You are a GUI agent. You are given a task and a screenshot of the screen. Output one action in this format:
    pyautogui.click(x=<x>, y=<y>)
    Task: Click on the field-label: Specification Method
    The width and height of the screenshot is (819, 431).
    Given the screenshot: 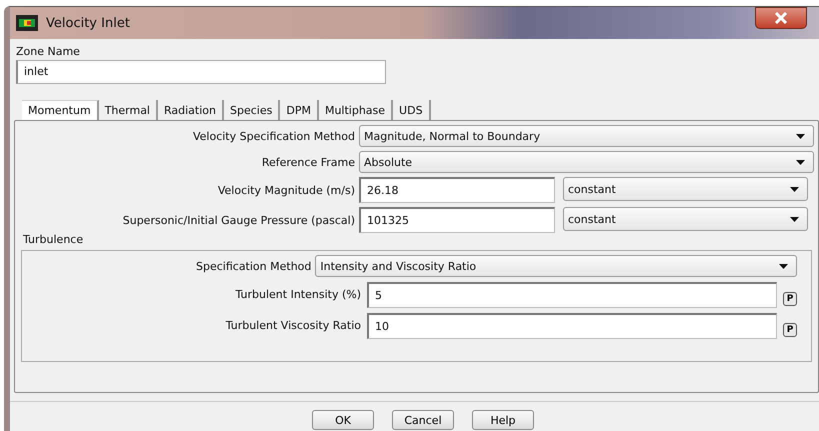 What is the action you would take?
    pyautogui.click(x=254, y=266)
    